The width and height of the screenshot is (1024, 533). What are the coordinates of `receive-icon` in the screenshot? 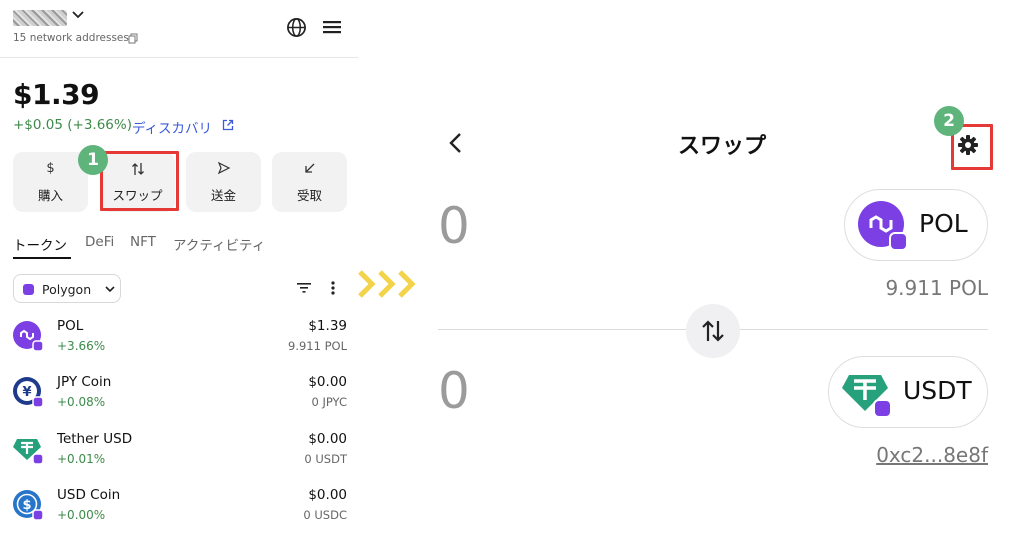 It's located at (309, 168).